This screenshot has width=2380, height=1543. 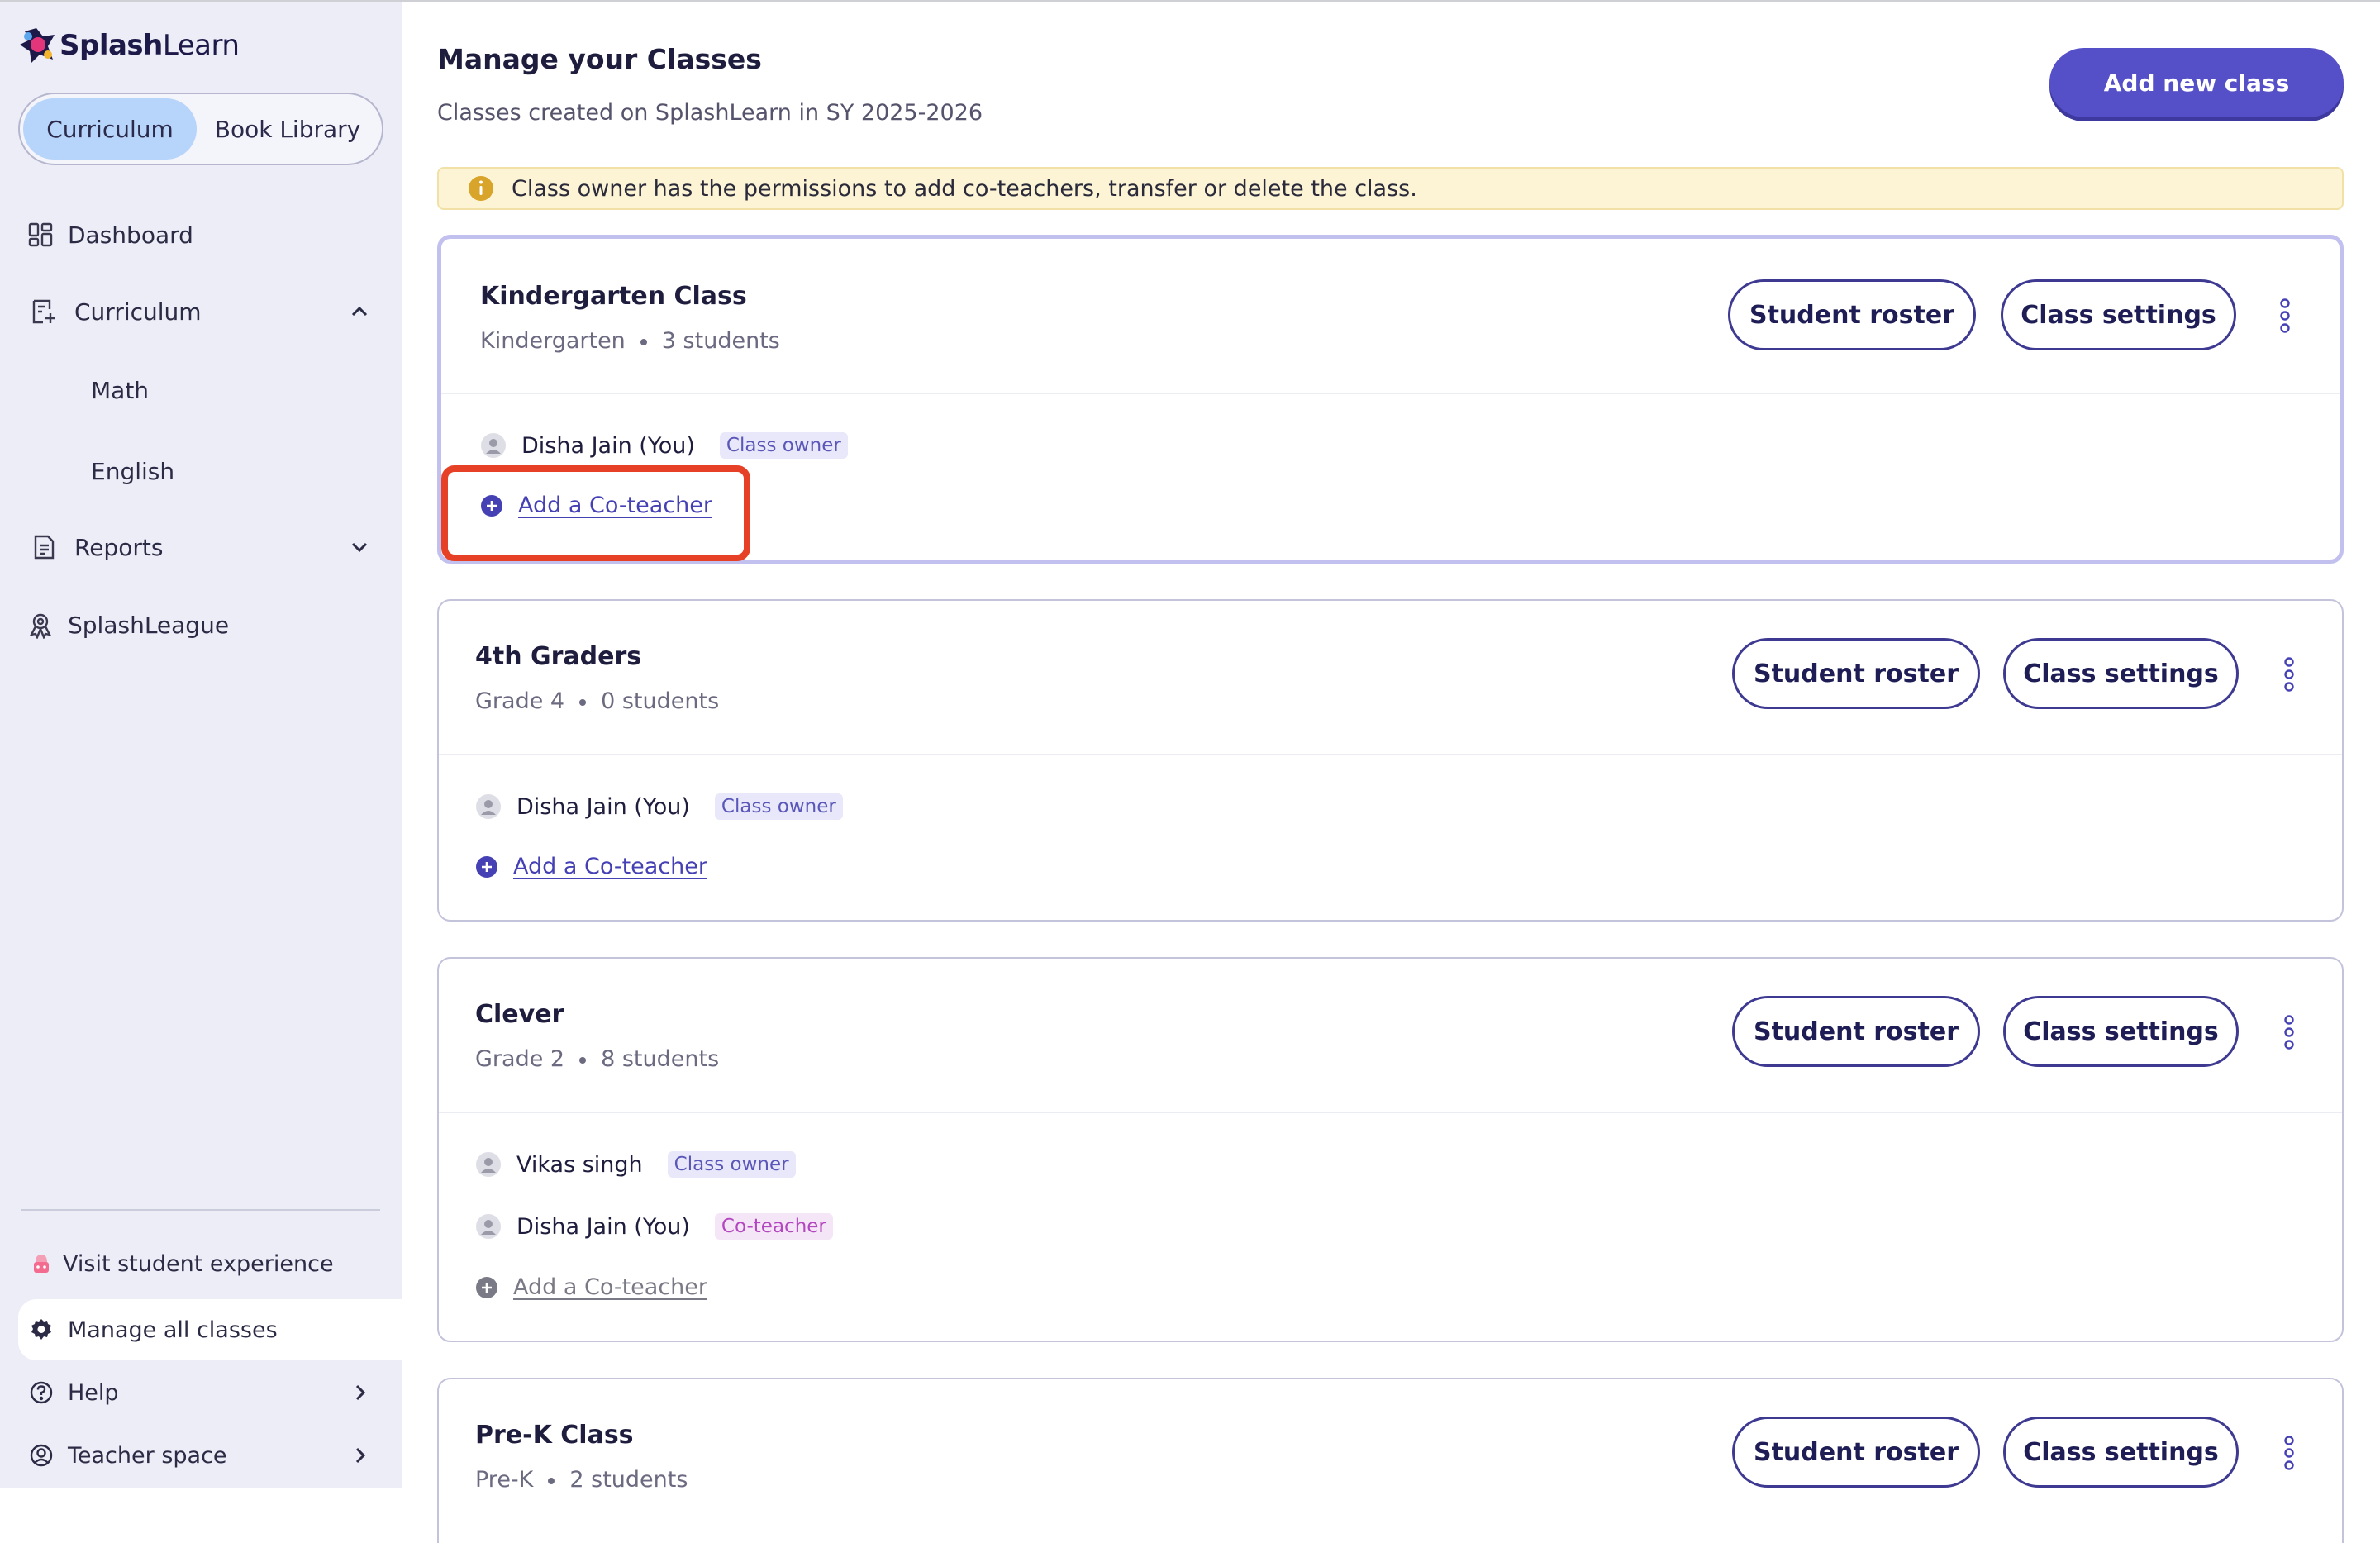 I want to click on class-grade: Grade 2, so click(x=520, y=1059).